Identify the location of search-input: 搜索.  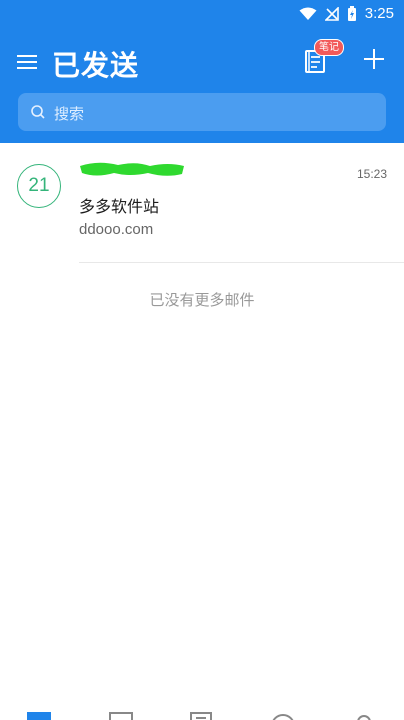
(202, 112).